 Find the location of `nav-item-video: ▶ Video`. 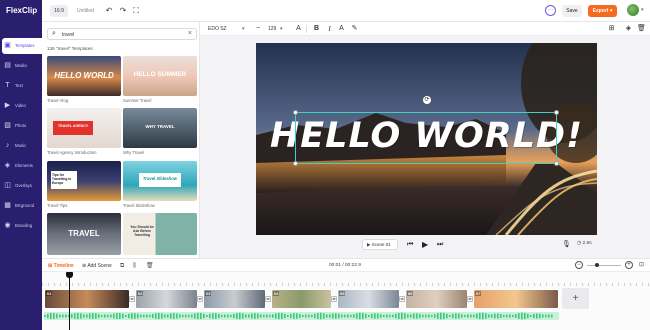

nav-item-video: ▶ Video is located at coordinates (21, 106).